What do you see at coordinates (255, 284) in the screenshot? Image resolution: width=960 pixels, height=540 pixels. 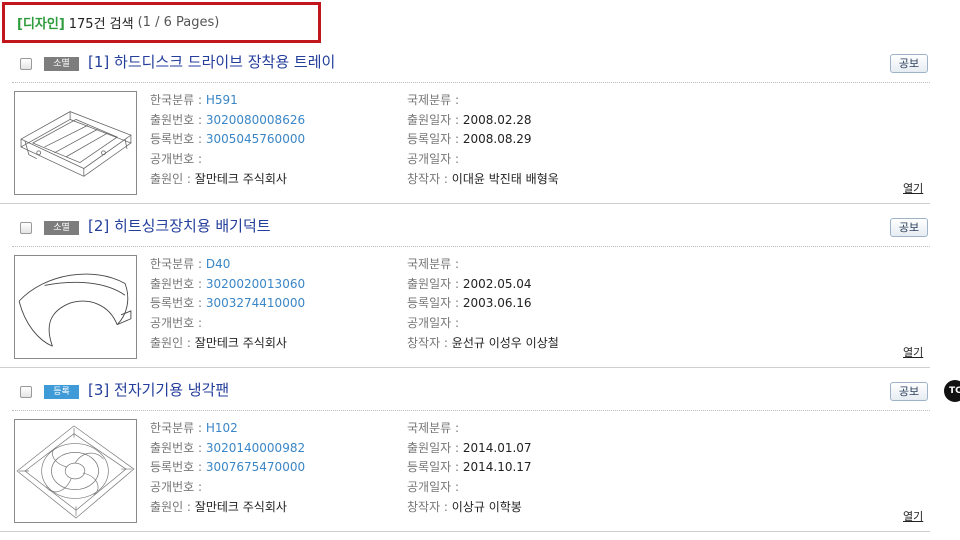 I see `app-no-link: 3020020013060` at bounding box center [255, 284].